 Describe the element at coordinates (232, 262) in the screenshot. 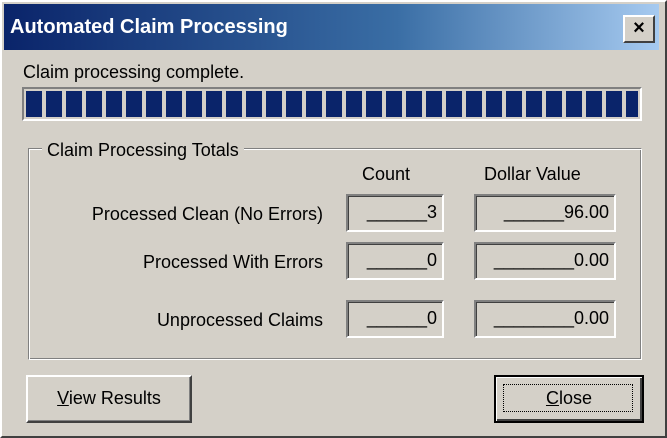

I see `row-label-processed-errors: Processed With Errors` at that location.